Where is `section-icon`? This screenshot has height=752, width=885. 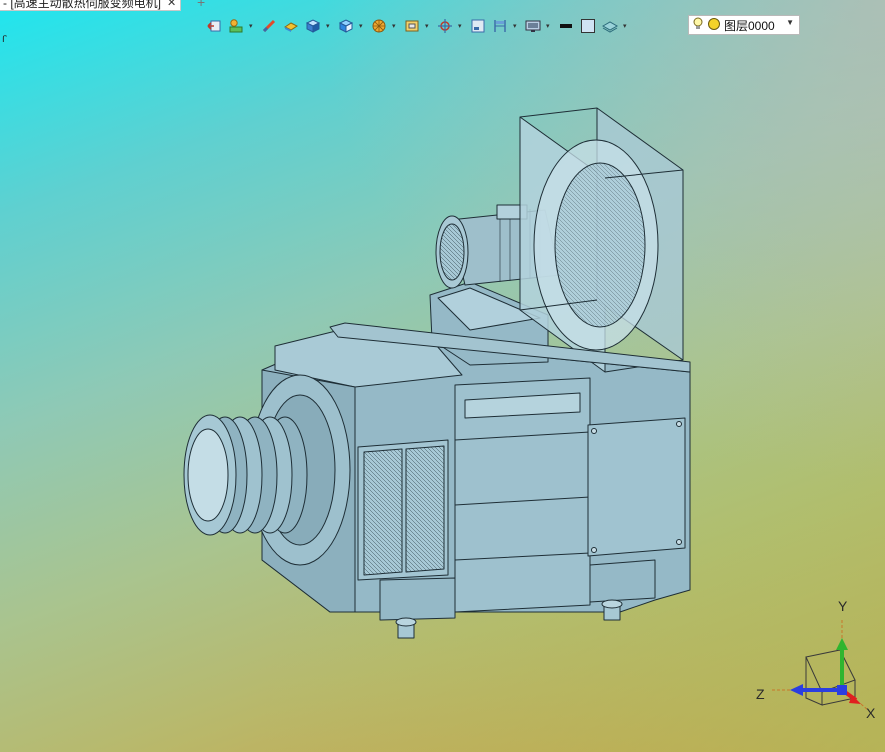
section-icon is located at coordinates (379, 26).